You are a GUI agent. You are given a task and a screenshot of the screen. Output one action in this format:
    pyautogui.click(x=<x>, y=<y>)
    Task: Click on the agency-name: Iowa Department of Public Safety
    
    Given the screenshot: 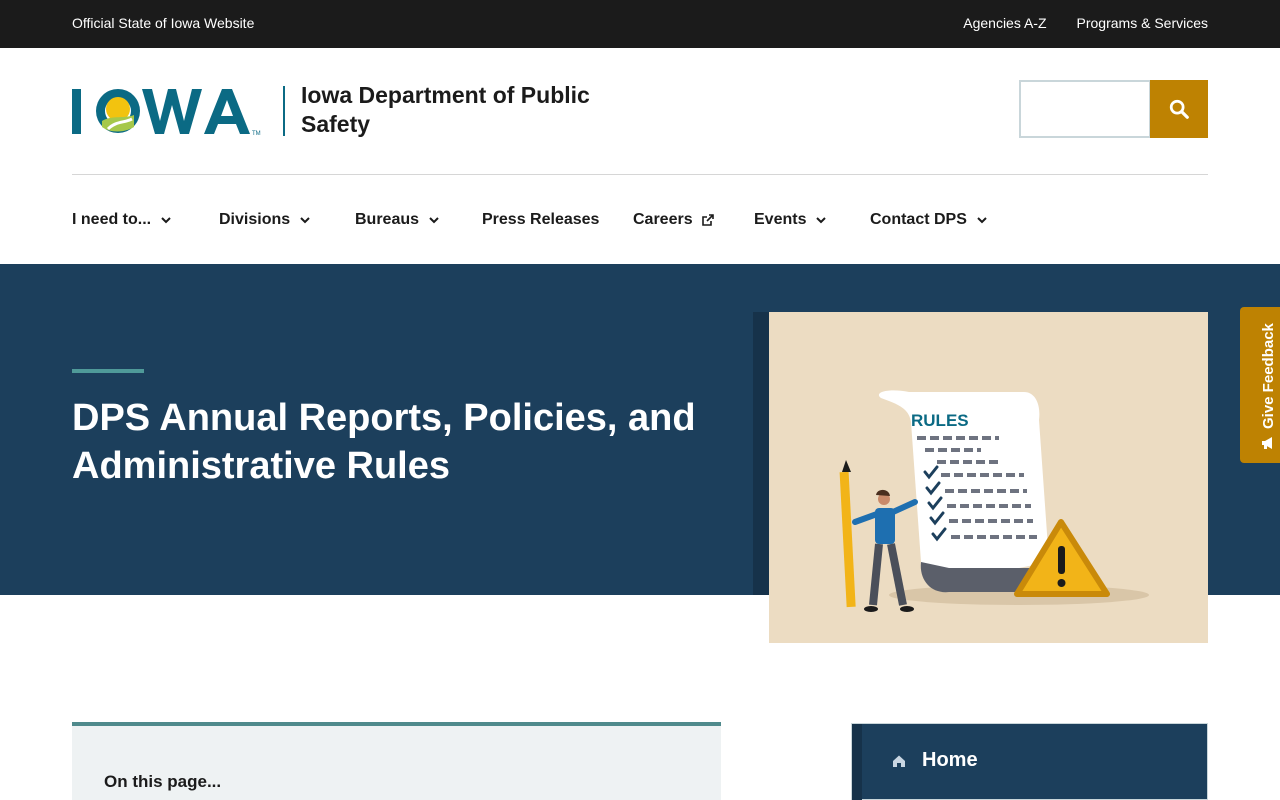 What is the action you would take?
    pyautogui.click(x=471, y=110)
    